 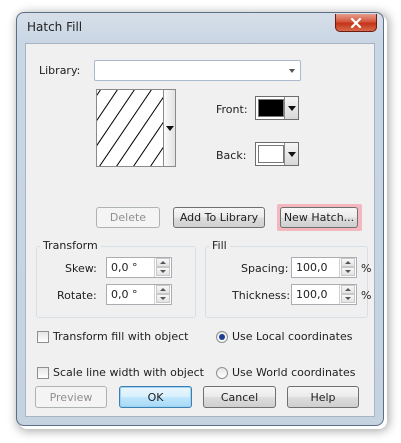 I want to click on front-color-dropdown, so click(x=291, y=108).